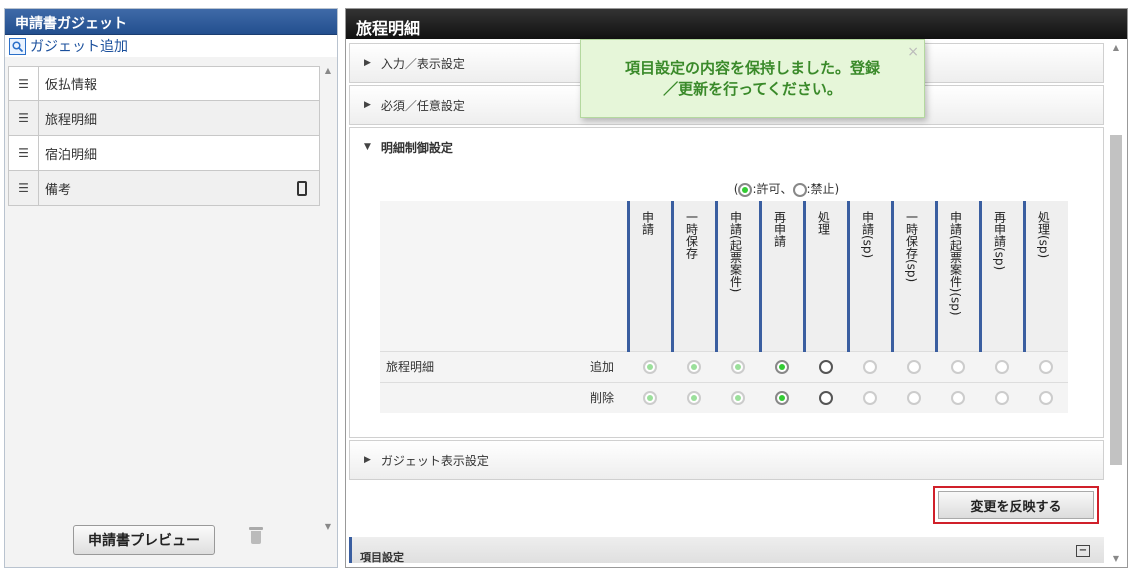  Describe the element at coordinates (752, 89) in the screenshot. I see `toast-line-2: ／更新を行ってください。` at that location.